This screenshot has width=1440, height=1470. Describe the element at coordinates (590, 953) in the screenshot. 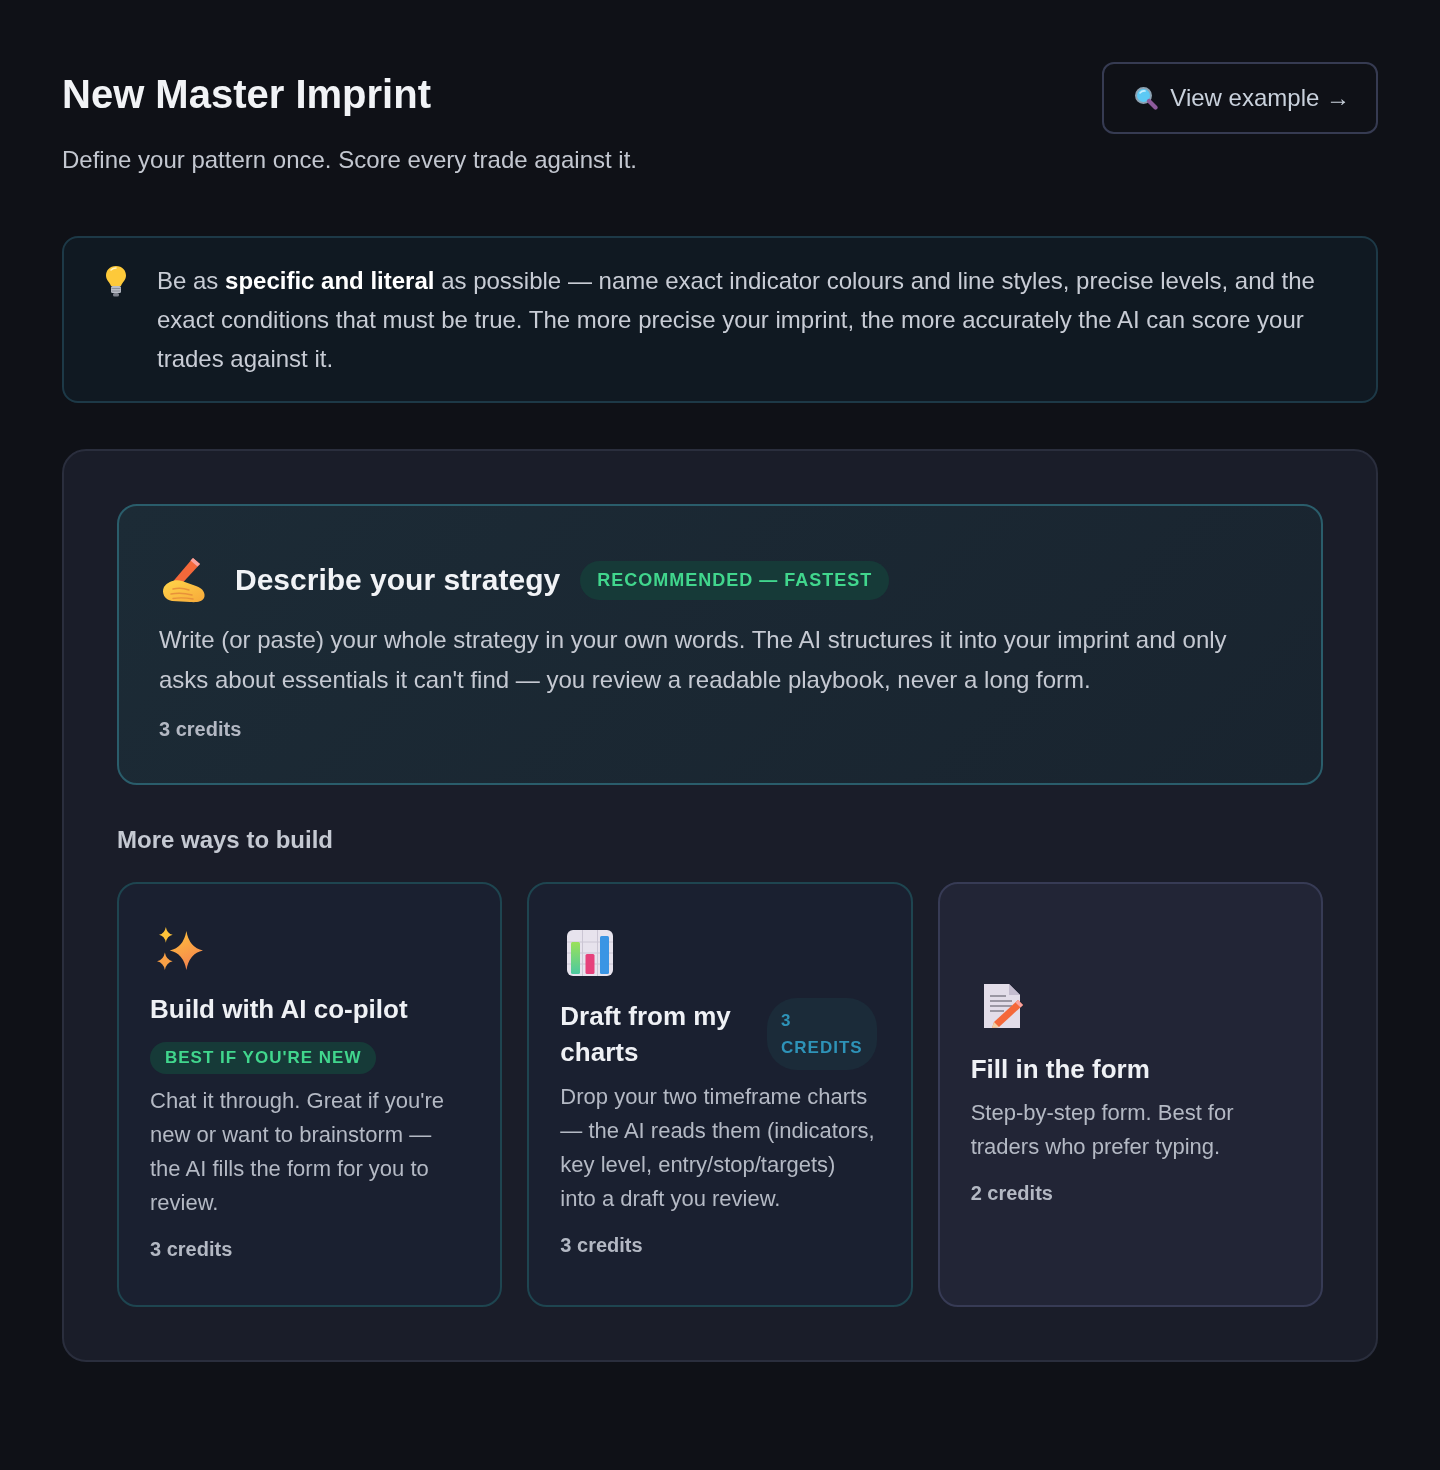

I see `bar-chart-icon` at that location.